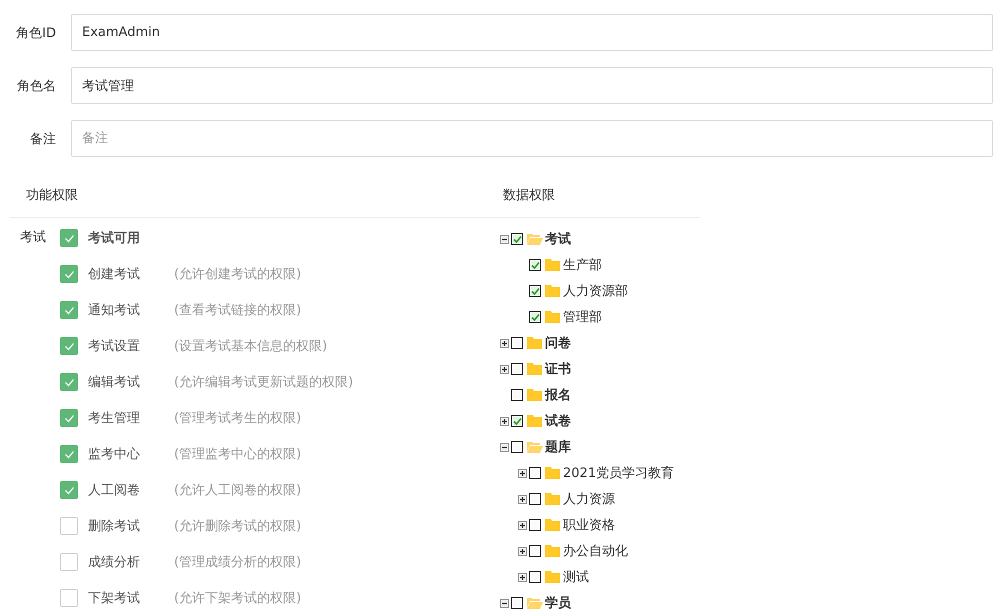 This screenshot has width=998, height=611. Describe the element at coordinates (532, 85) in the screenshot. I see `text-field: 考试管理` at that location.